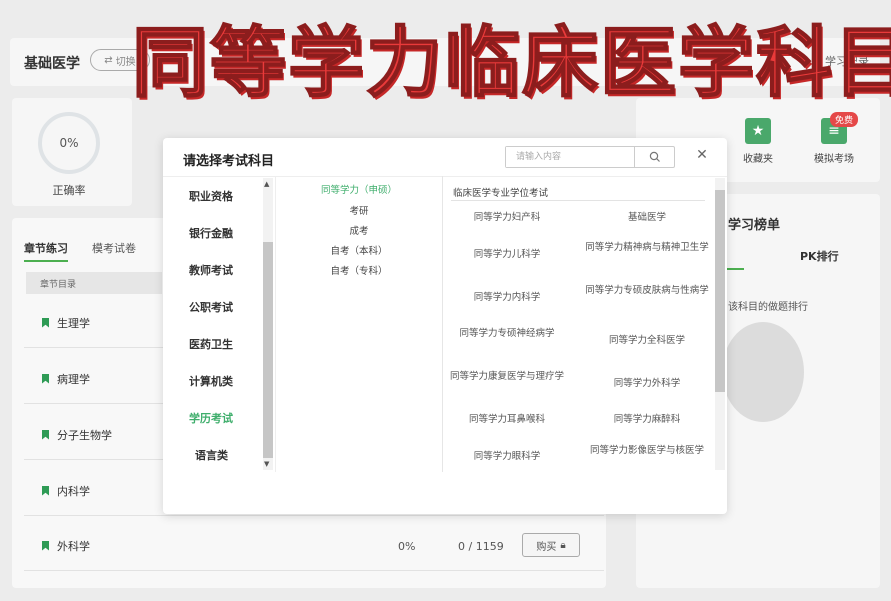 This screenshot has width=891, height=601. I want to click on mock-exam-label: 模拟考场, so click(834, 159).